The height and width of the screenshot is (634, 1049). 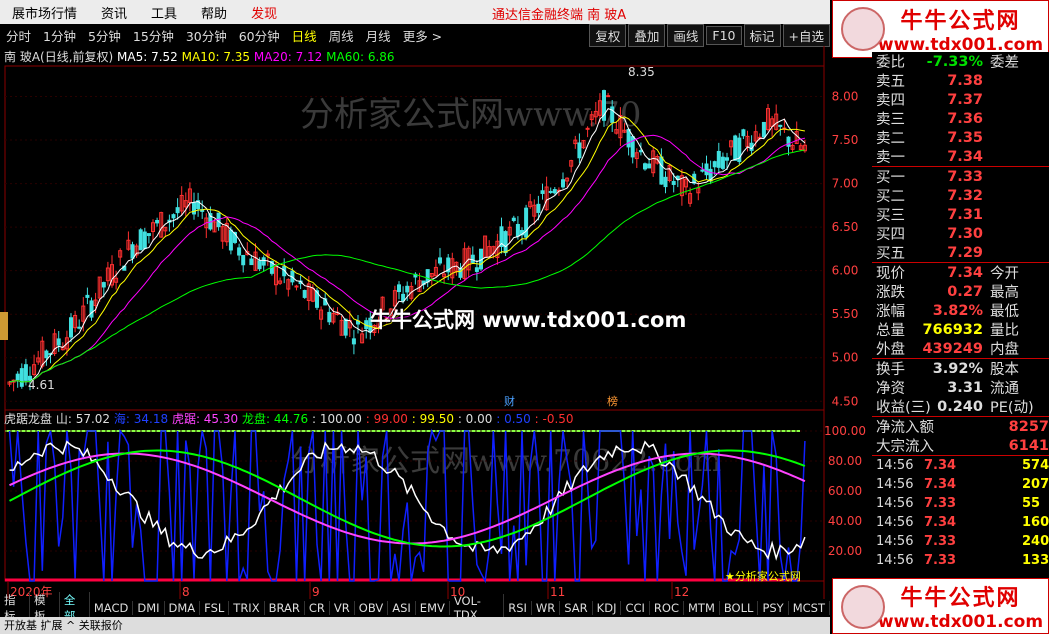 I want to click on stat-row-label: 涨幅, so click(x=890, y=312).